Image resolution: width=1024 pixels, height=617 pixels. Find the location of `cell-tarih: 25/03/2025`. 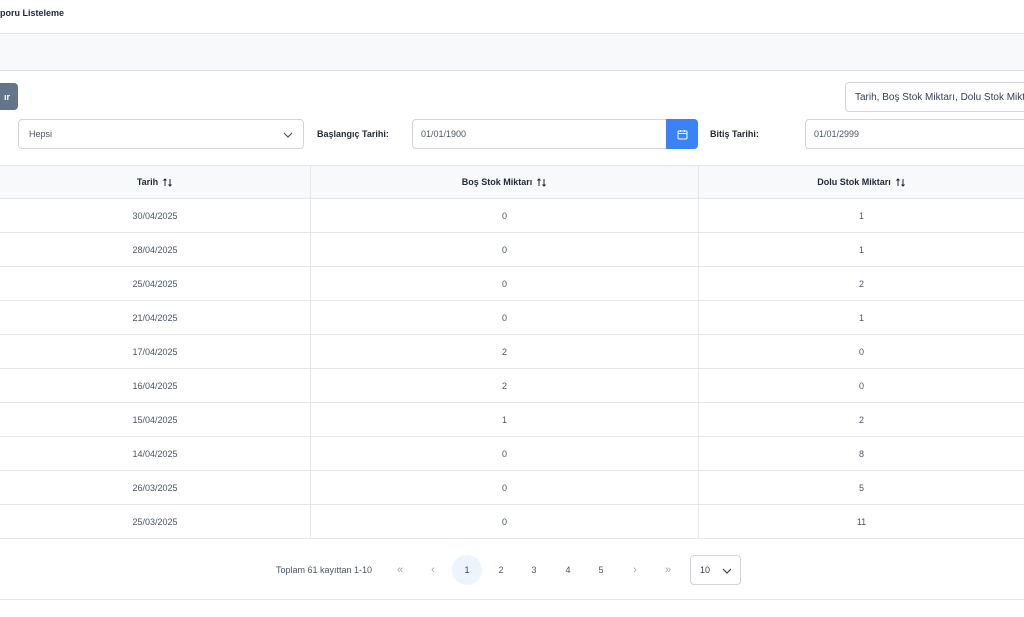

cell-tarih: 25/03/2025 is located at coordinates (155, 521).